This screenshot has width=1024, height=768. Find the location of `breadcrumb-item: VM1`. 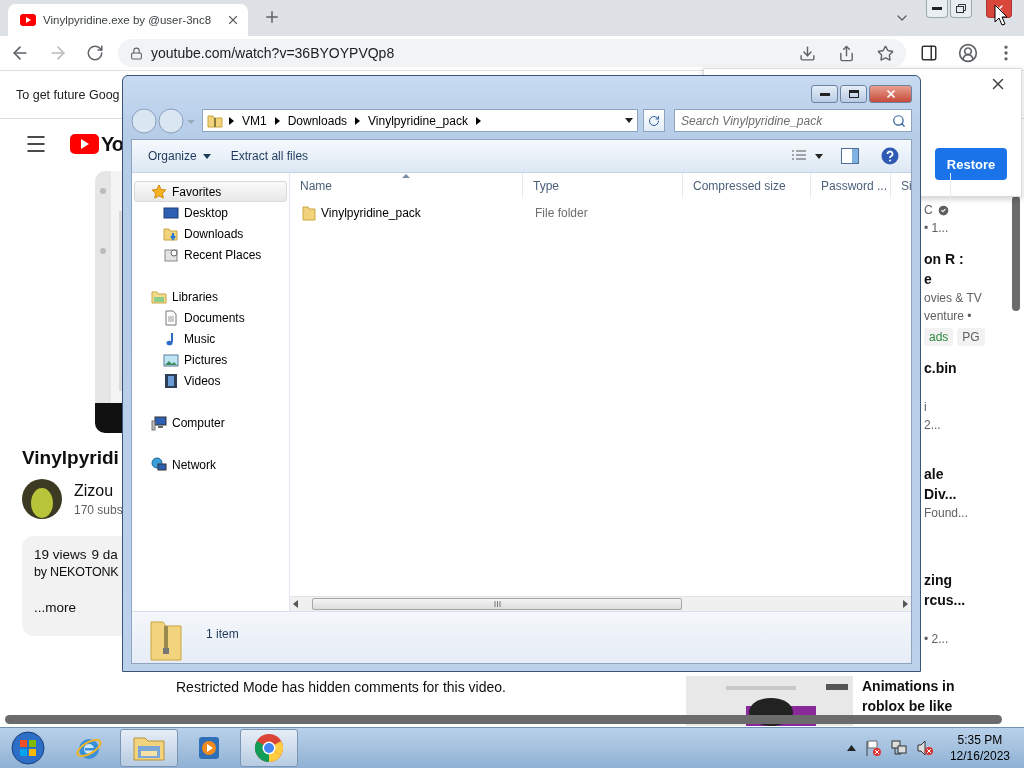

breadcrumb-item: VM1 is located at coordinates (254, 120).